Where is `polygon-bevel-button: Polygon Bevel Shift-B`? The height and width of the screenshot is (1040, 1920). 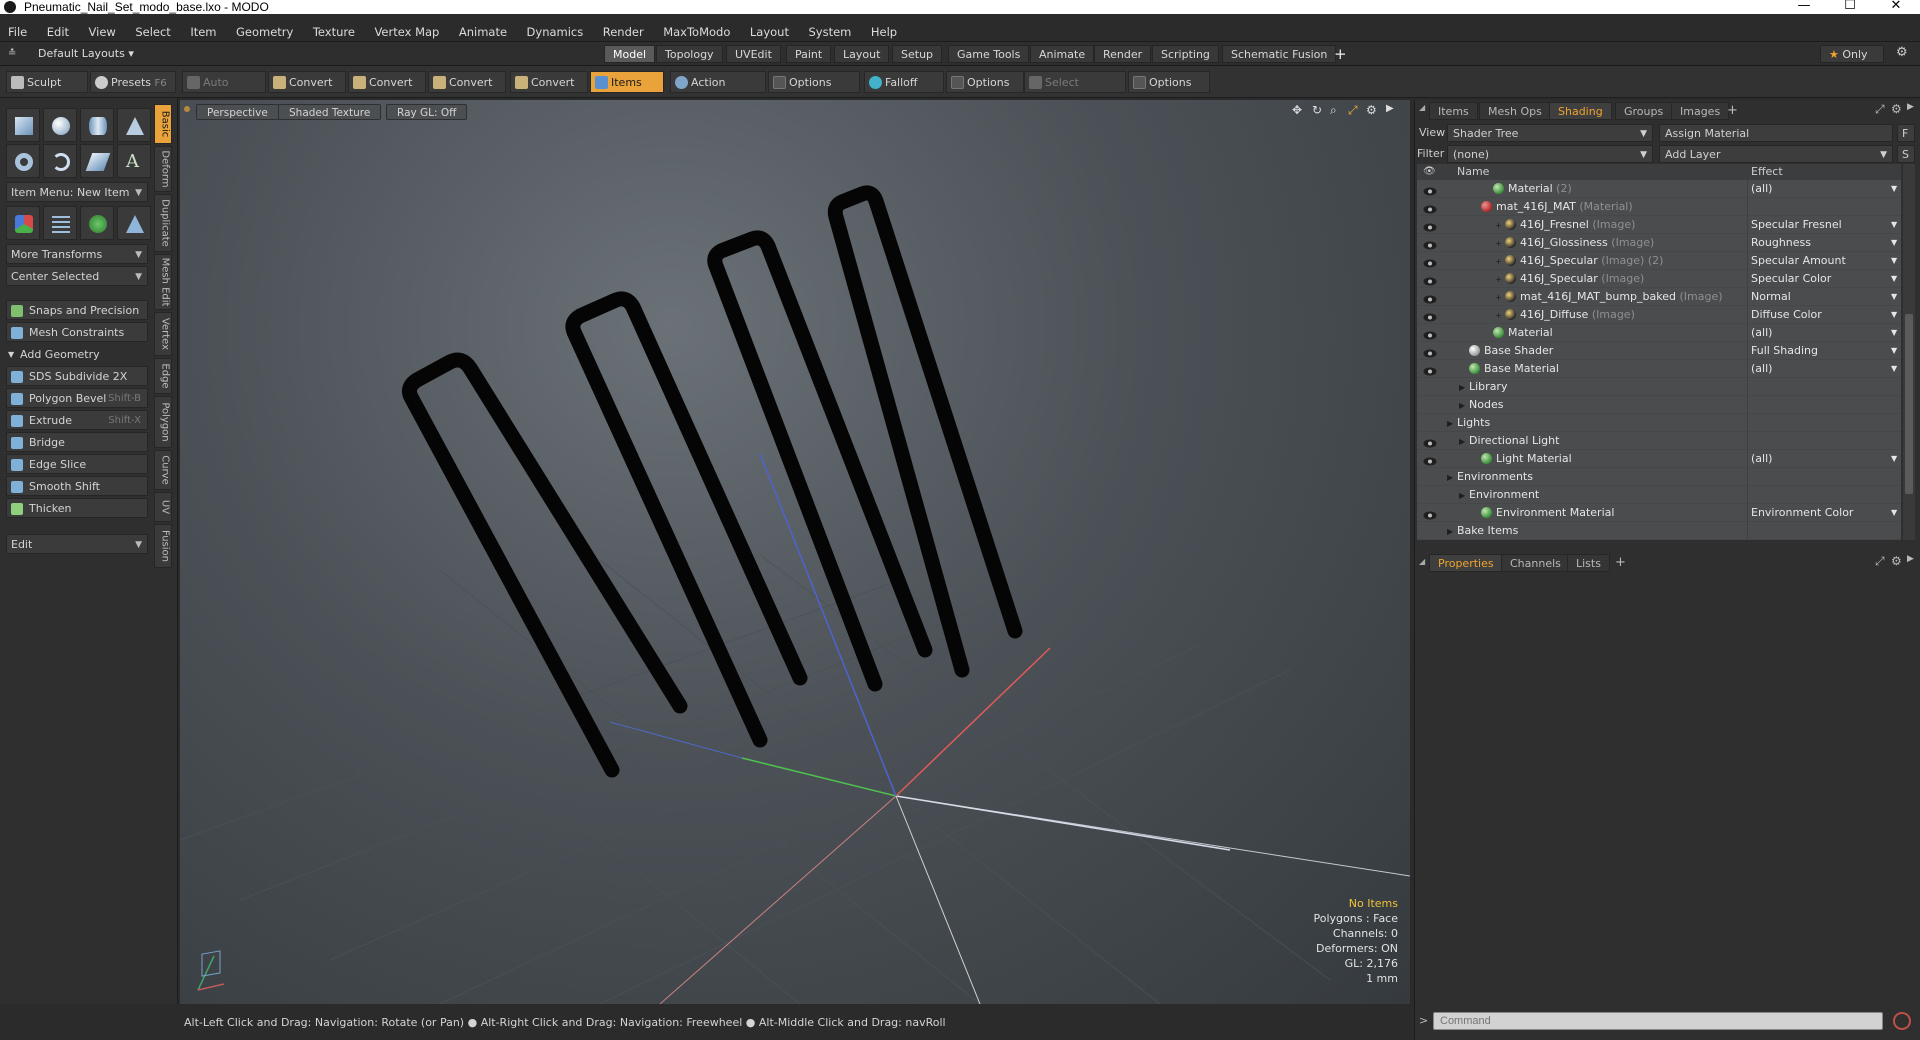
polygon-bevel-button: Polygon Bevel Shift-B is located at coordinates (77, 398).